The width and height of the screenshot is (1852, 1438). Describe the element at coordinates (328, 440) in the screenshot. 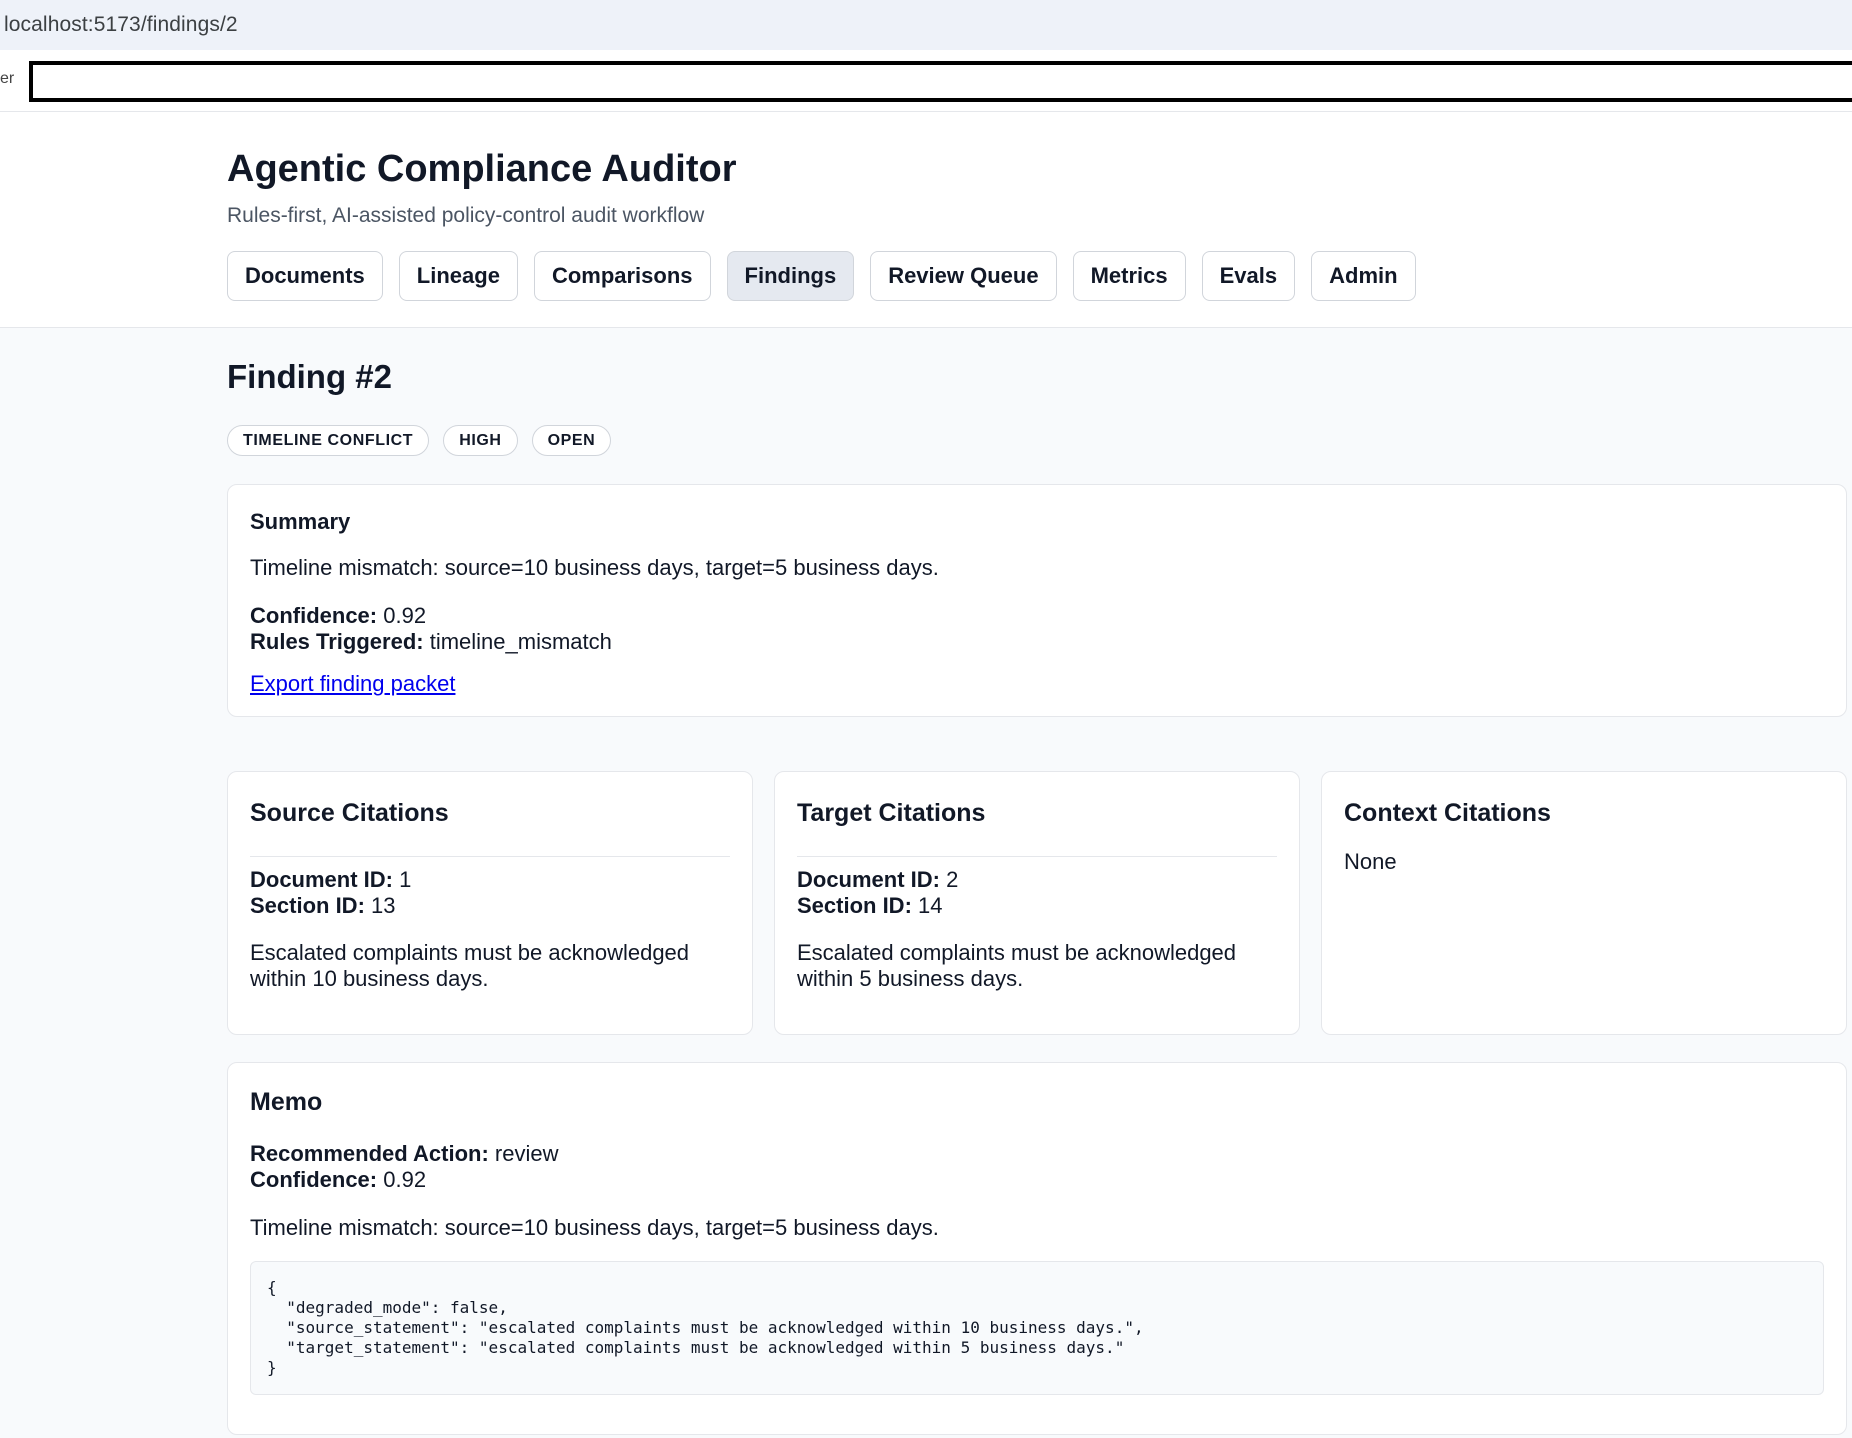

I see `type-badge: TIMELINE CONFLICT` at that location.